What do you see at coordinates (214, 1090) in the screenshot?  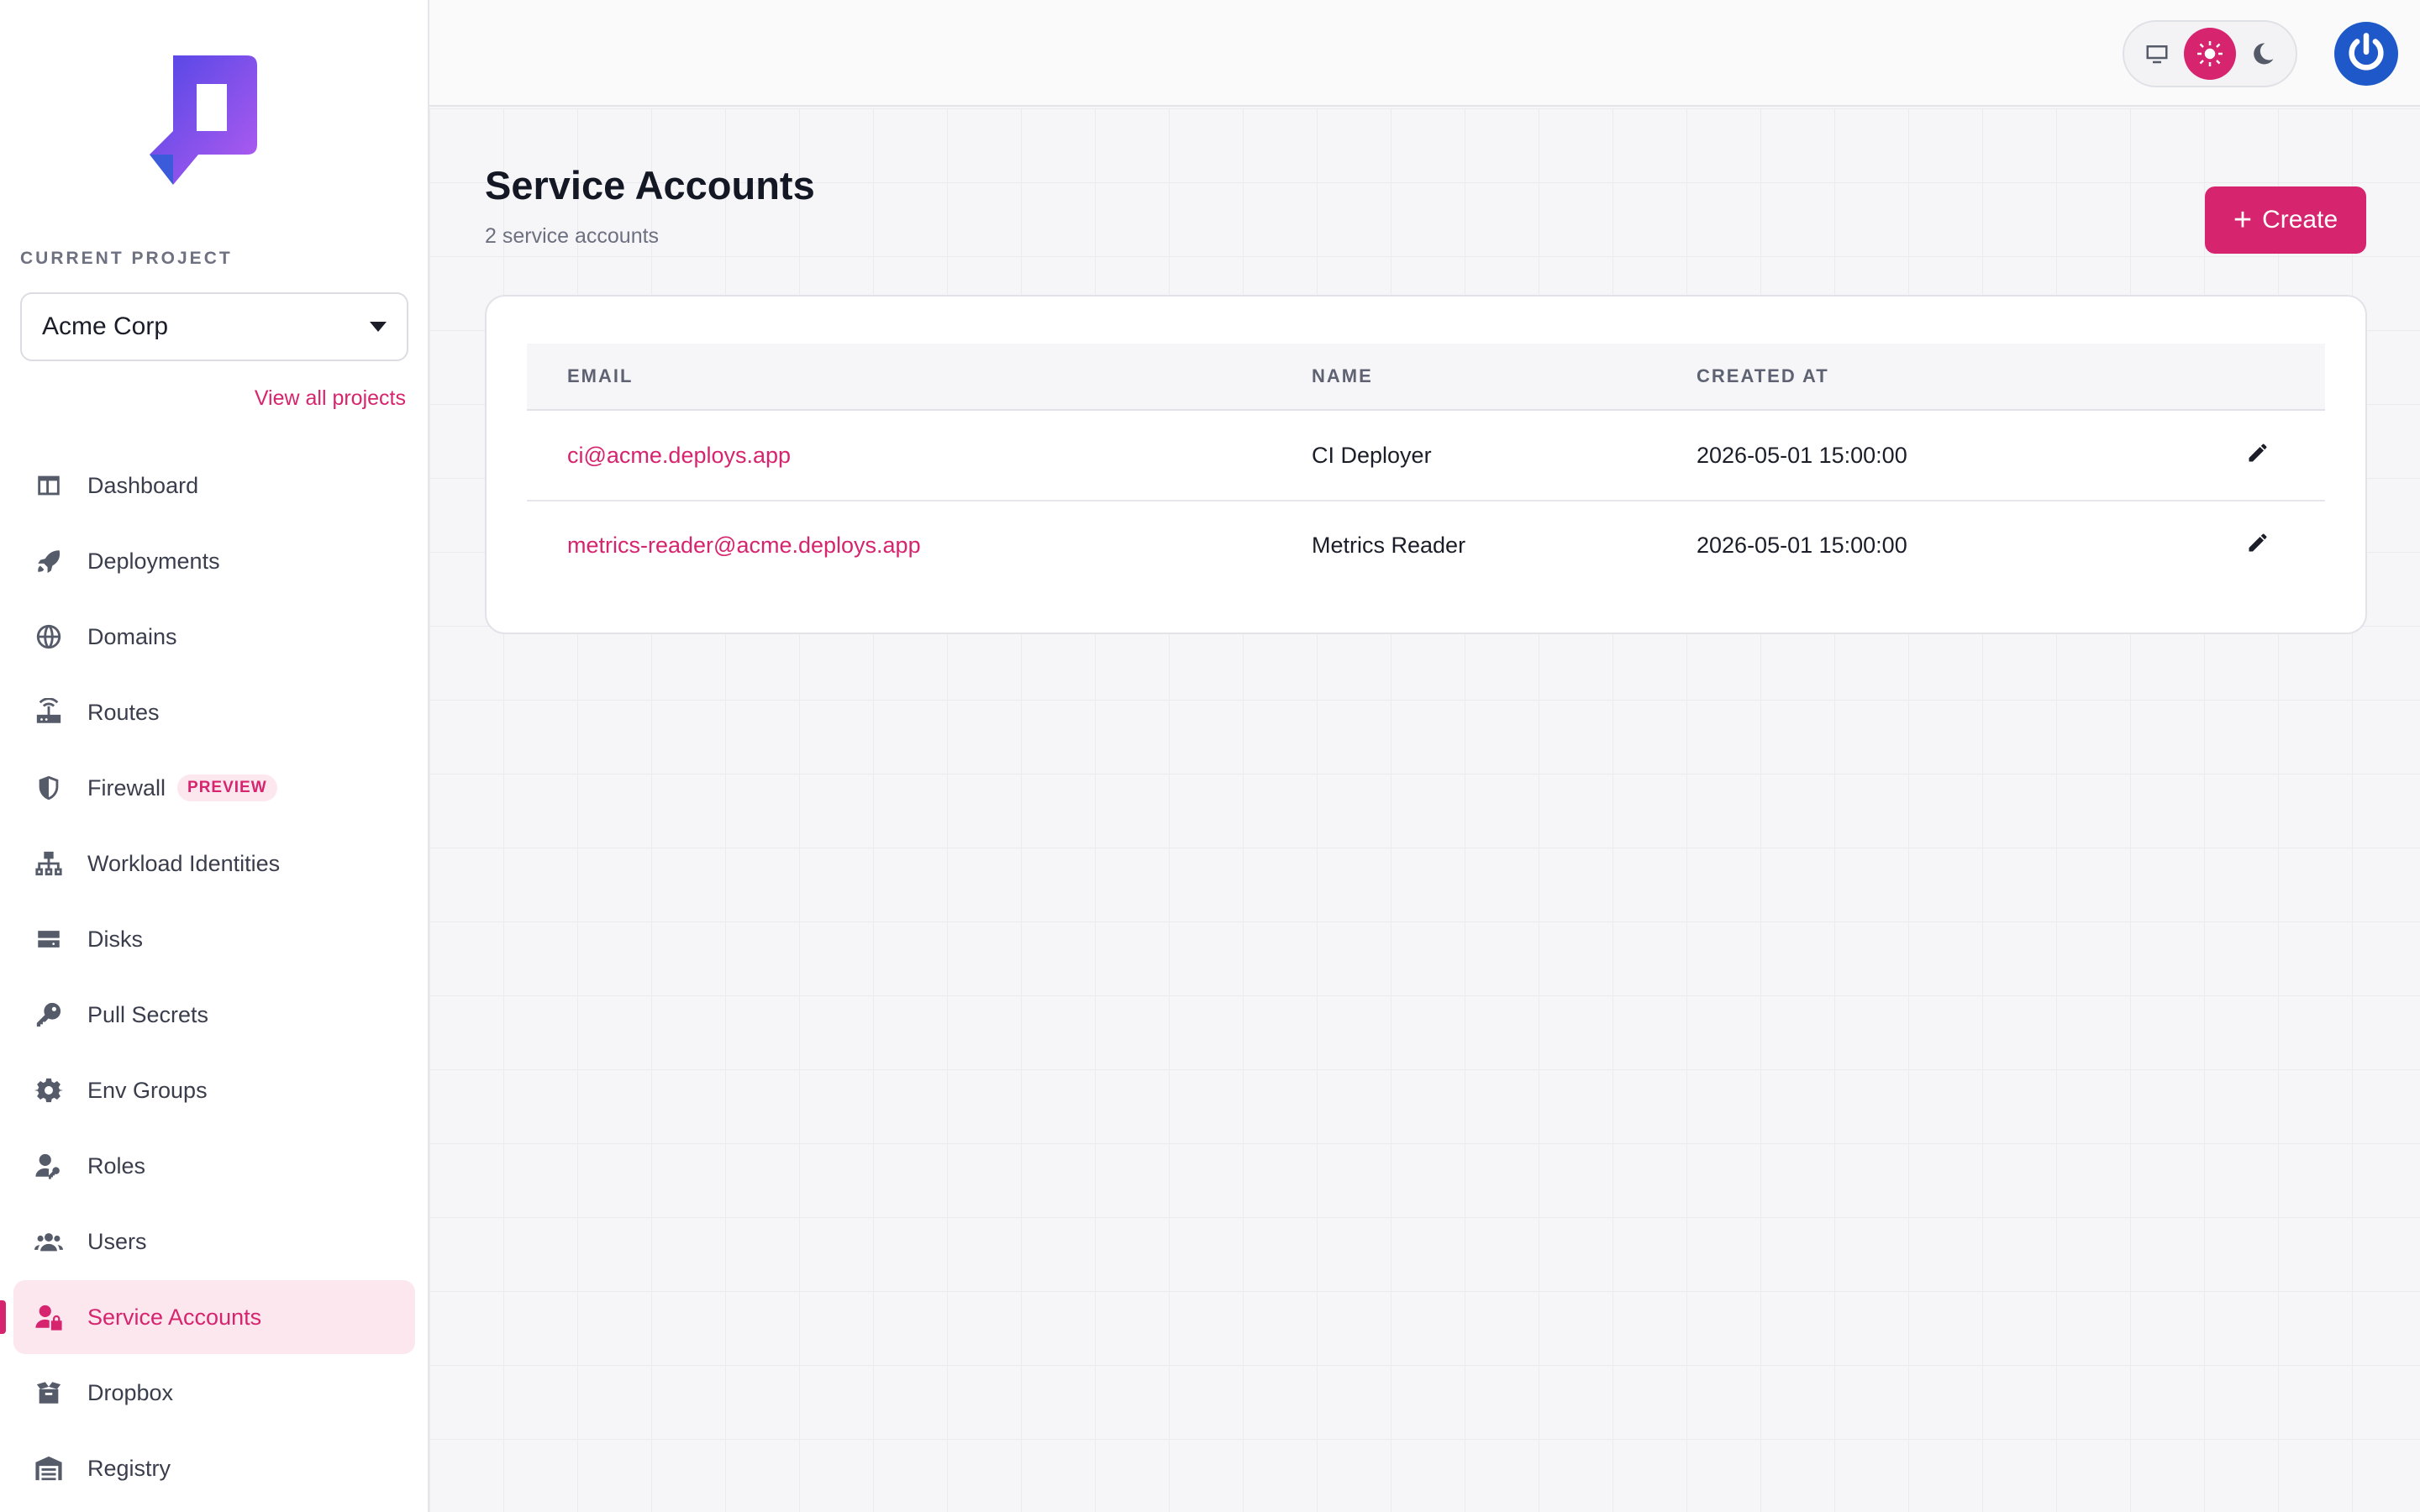 I see `sidebar-item-env-groups: Env Groups` at bounding box center [214, 1090].